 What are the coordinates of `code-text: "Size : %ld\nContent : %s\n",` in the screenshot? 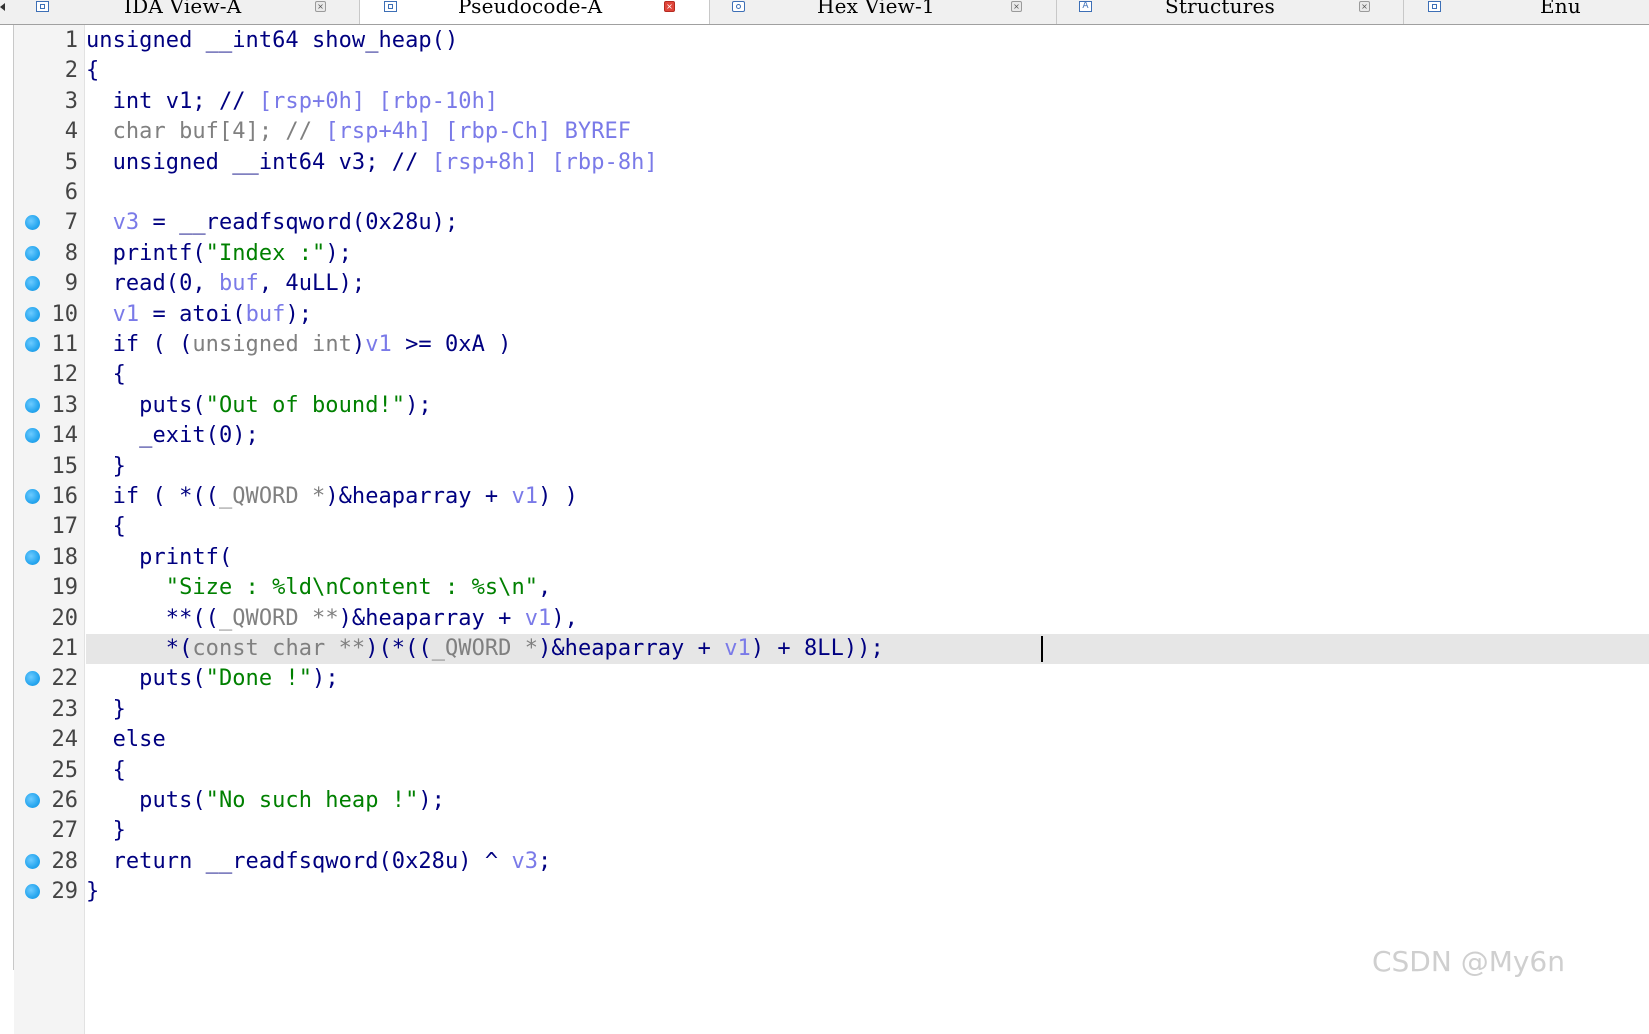 It's located at (319, 588).